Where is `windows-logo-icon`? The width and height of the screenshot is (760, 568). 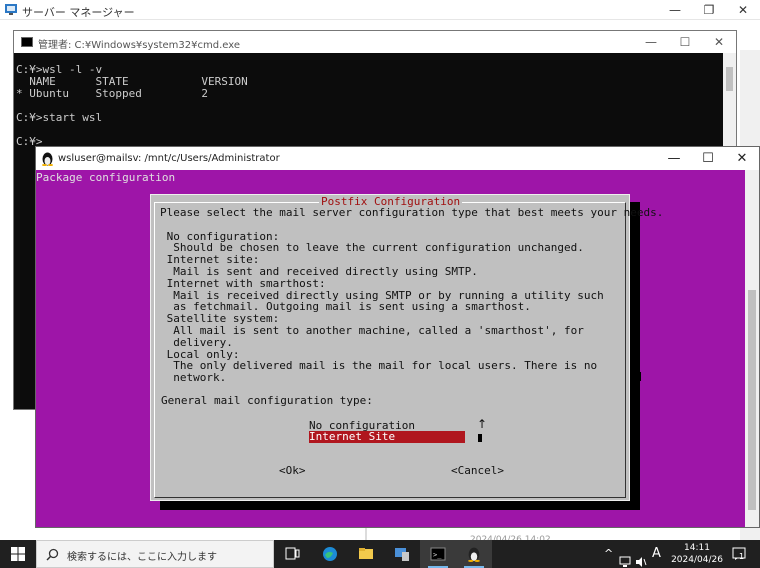
windows-logo-icon is located at coordinates (18, 554).